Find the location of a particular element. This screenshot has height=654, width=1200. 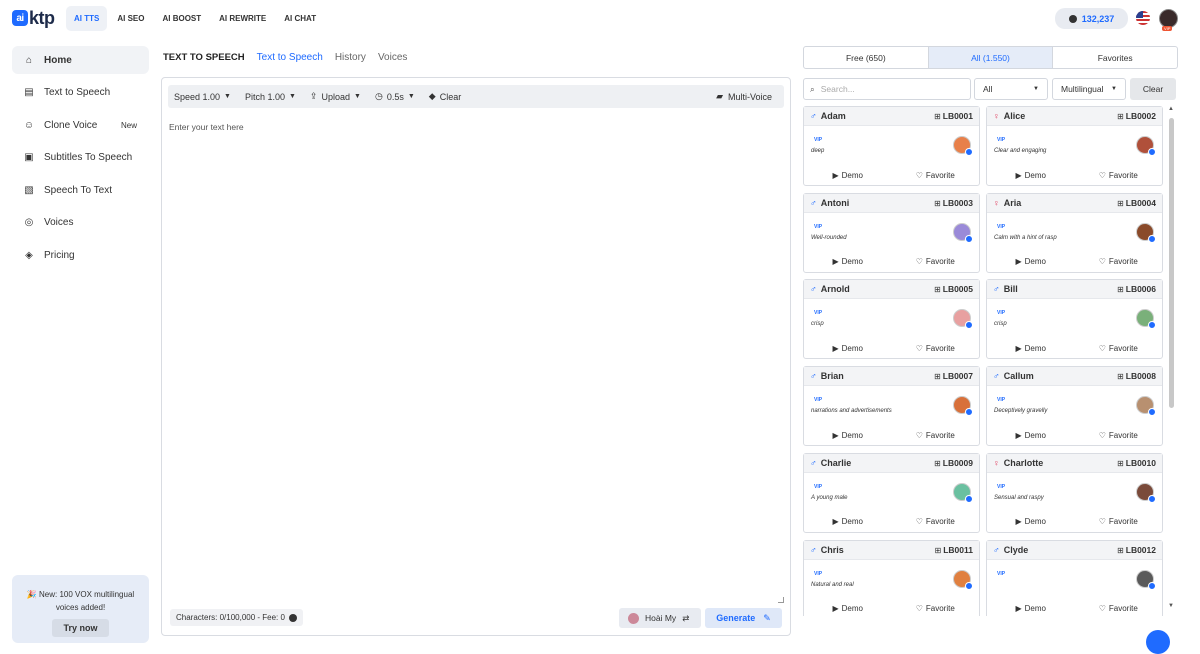

sidebar-item-voices: ◎ Voices is located at coordinates (80, 223).